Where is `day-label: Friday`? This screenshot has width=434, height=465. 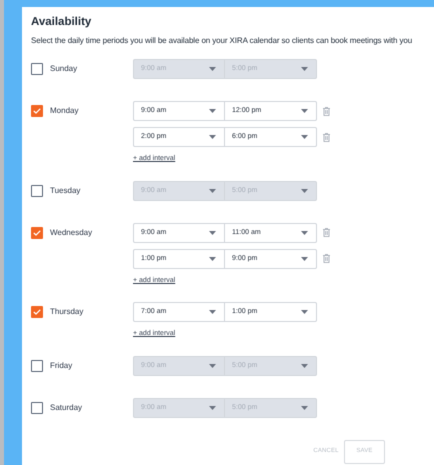 day-label: Friday is located at coordinates (61, 366).